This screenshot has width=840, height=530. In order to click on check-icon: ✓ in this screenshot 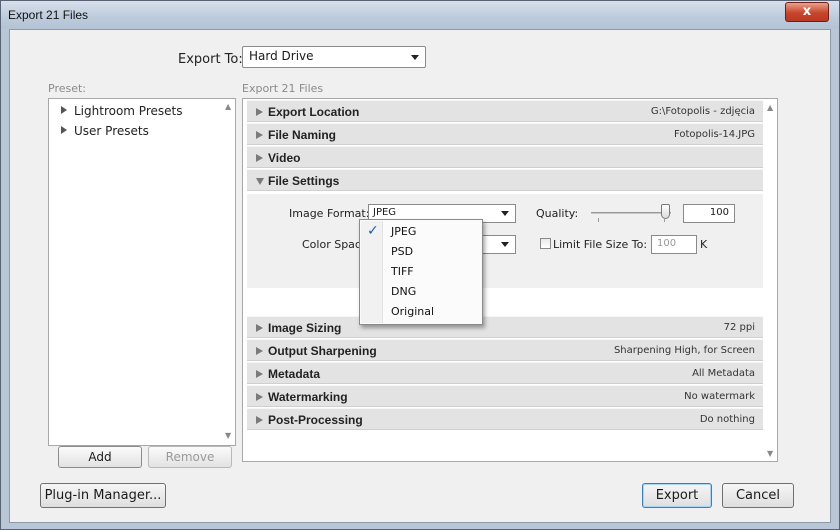, I will do `click(373, 231)`.